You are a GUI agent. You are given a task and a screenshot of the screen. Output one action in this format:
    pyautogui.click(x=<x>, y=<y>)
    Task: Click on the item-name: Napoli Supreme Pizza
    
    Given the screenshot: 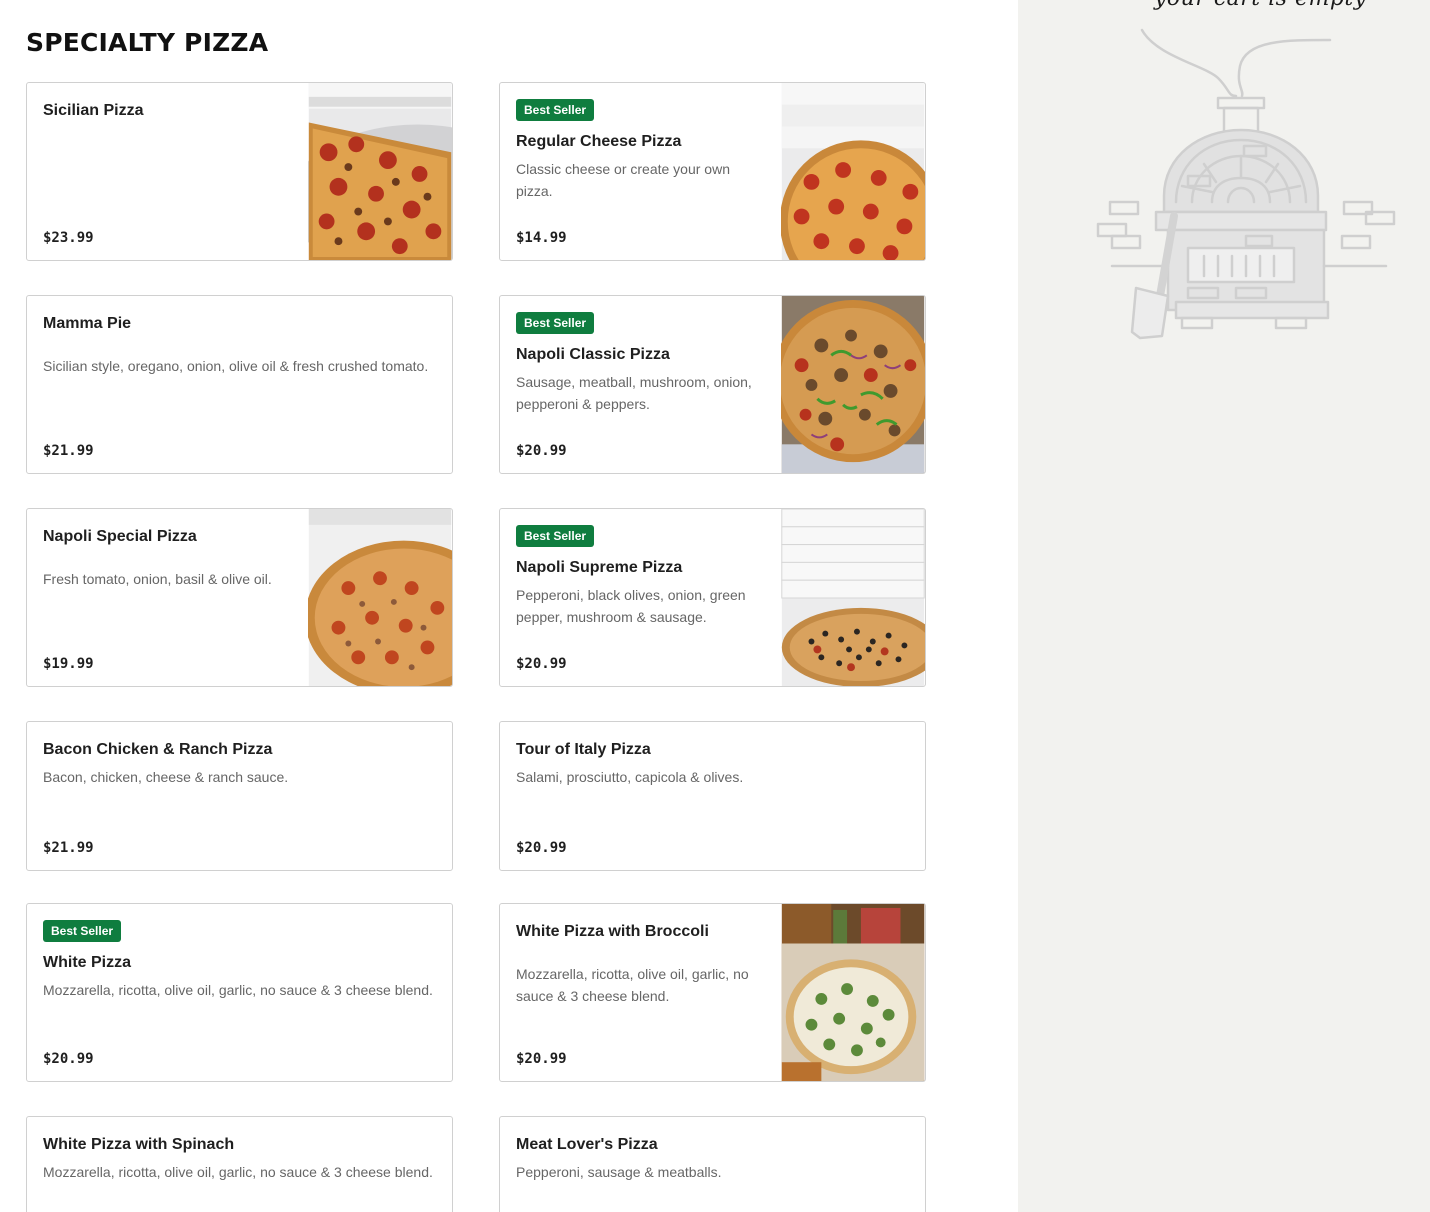 What is the action you would take?
    pyautogui.click(x=599, y=567)
    